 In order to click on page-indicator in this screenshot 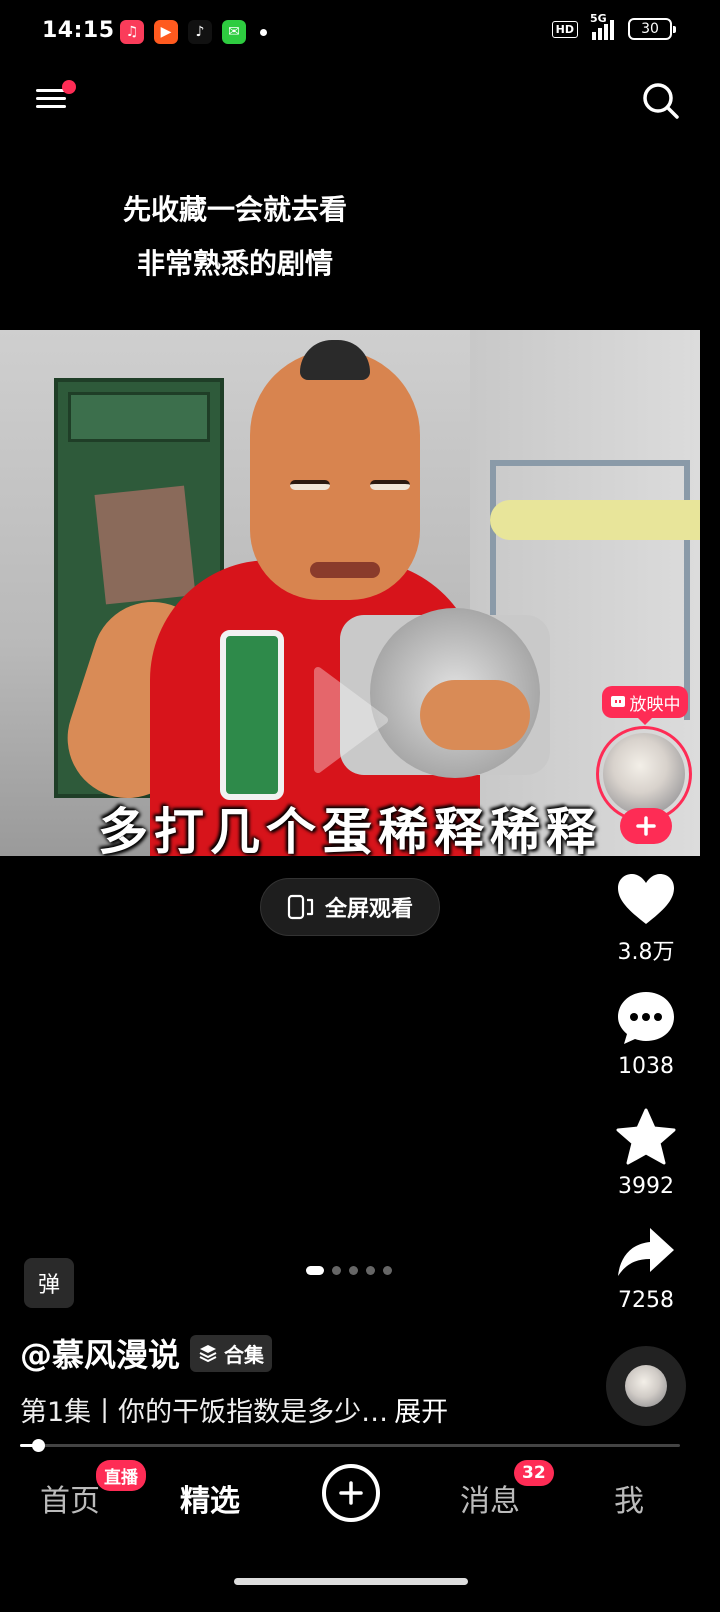, I will do `click(349, 1270)`.